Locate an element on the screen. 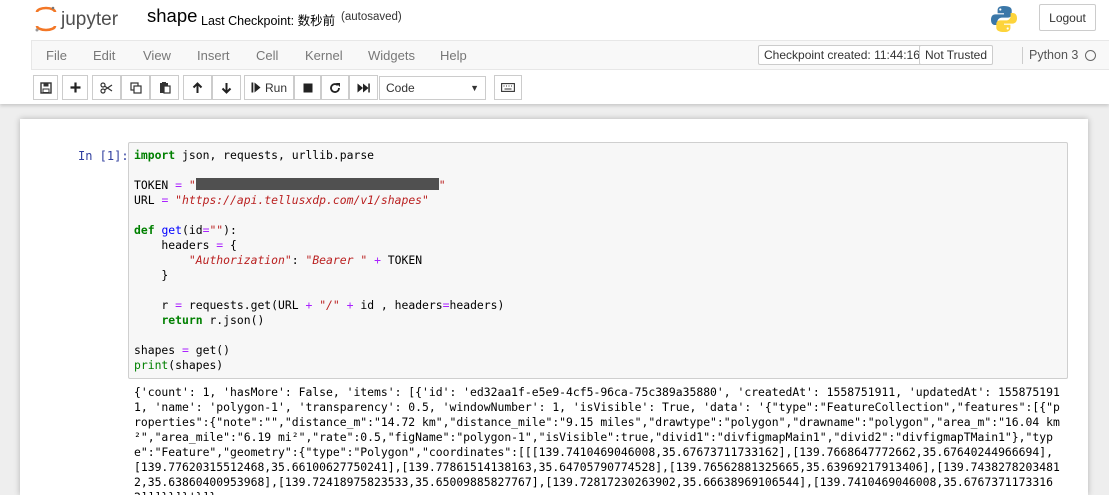 The height and width of the screenshot is (495, 1109). cell-type-select: Code ▼ is located at coordinates (432, 88).